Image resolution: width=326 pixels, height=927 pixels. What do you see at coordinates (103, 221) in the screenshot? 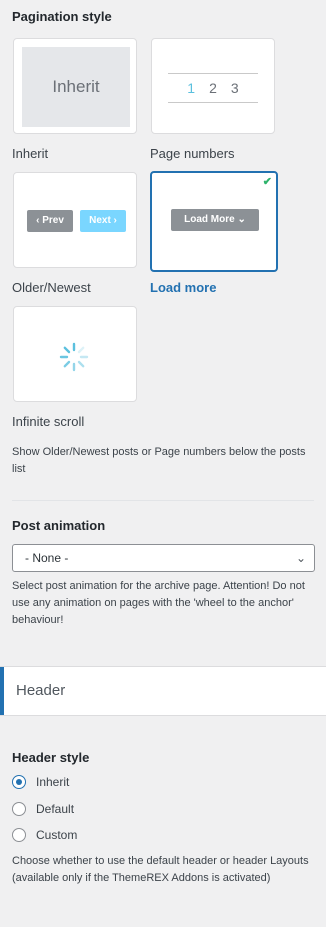
I see `next-button-preview: Next ›` at bounding box center [103, 221].